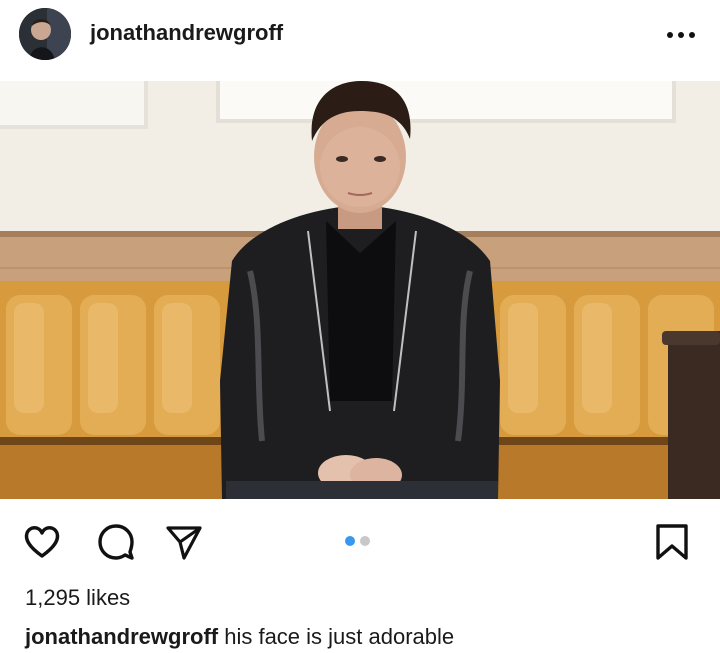 The image size is (720, 653). What do you see at coordinates (186, 33) in the screenshot?
I see `post-username: jonathandrewgroff` at bounding box center [186, 33].